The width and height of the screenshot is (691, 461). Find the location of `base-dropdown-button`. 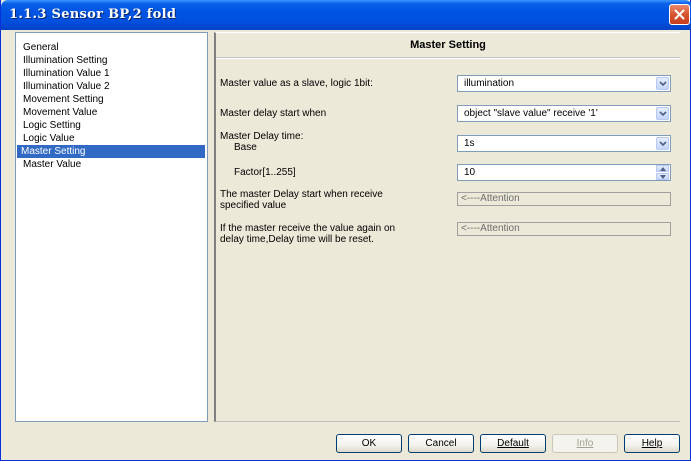

base-dropdown-button is located at coordinates (662, 143).